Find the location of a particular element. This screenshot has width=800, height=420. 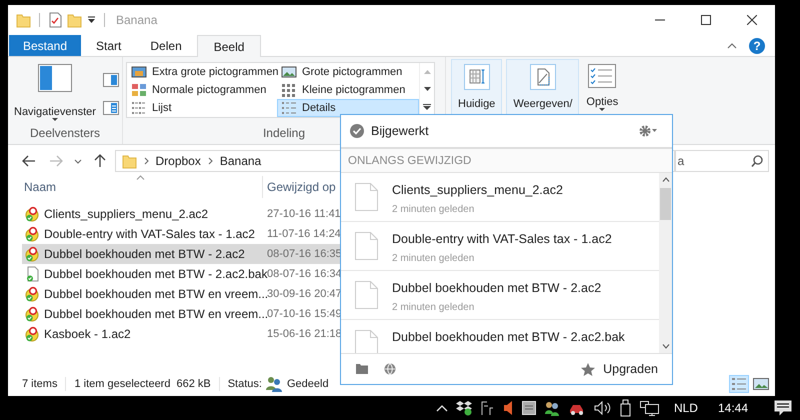

recent-file-name: Dubbel boekhouden met BTW - 2.ac2 is located at coordinates (497, 288).